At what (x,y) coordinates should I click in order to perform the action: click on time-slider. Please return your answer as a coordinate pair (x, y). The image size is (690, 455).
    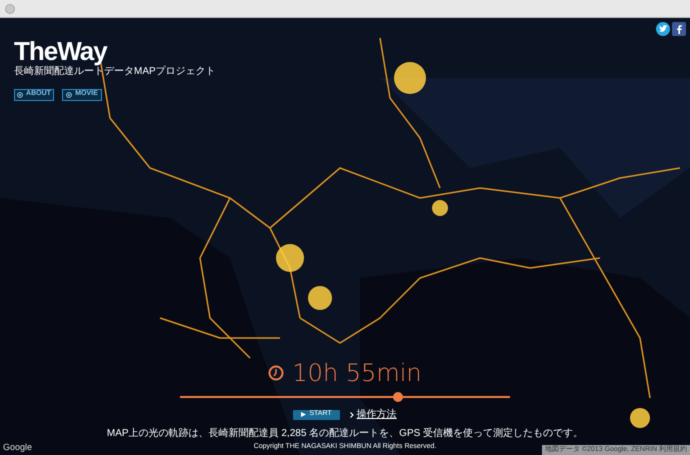
    Looking at the image, I should click on (345, 397).